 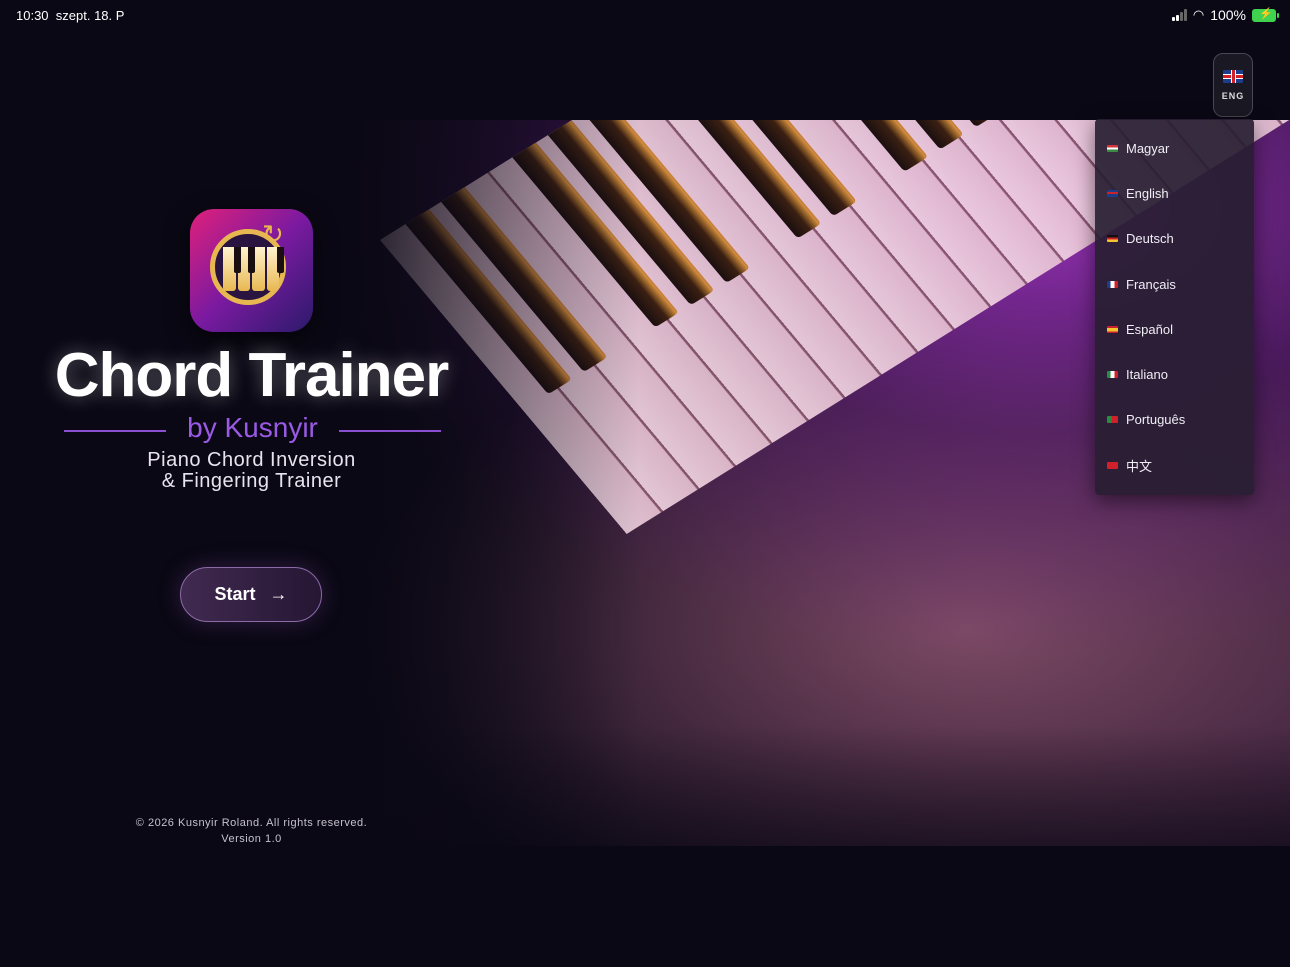 What do you see at coordinates (1174, 465) in the screenshot?
I see `language-option-chinese: 中文` at bounding box center [1174, 465].